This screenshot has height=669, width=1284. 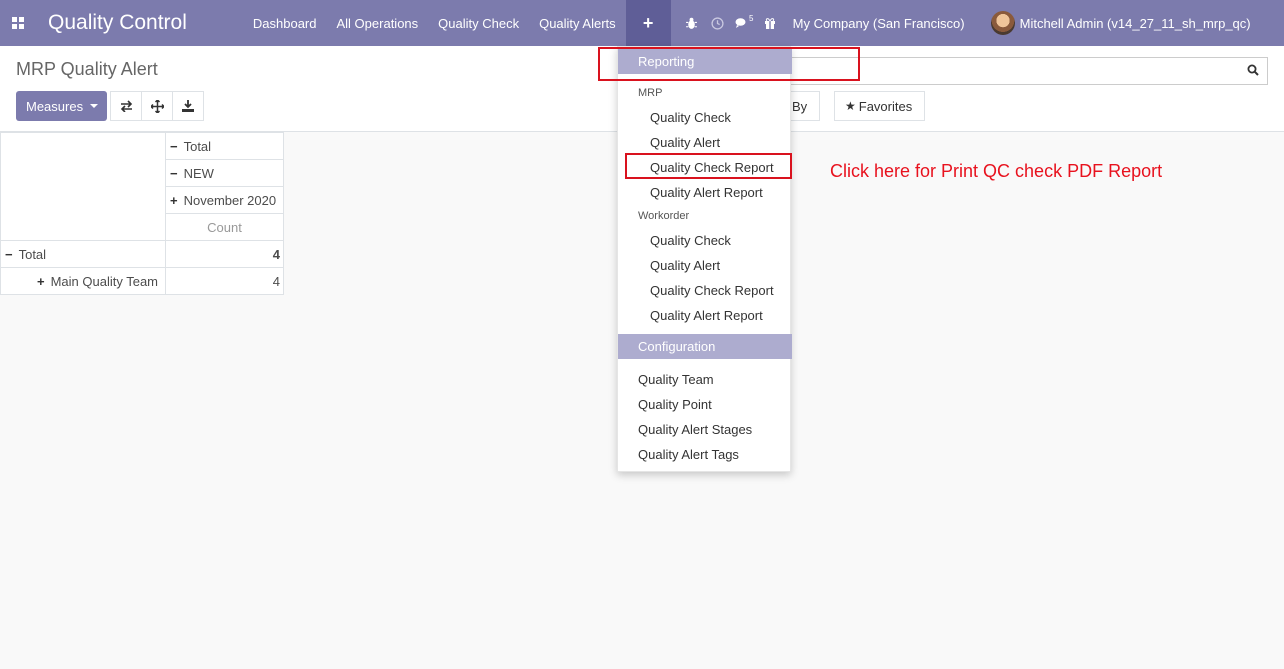 What do you see at coordinates (690, 240) in the screenshot?
I see `dropdown-item-wo-quality-check: Quality Check` at bounding box center [690, 240].